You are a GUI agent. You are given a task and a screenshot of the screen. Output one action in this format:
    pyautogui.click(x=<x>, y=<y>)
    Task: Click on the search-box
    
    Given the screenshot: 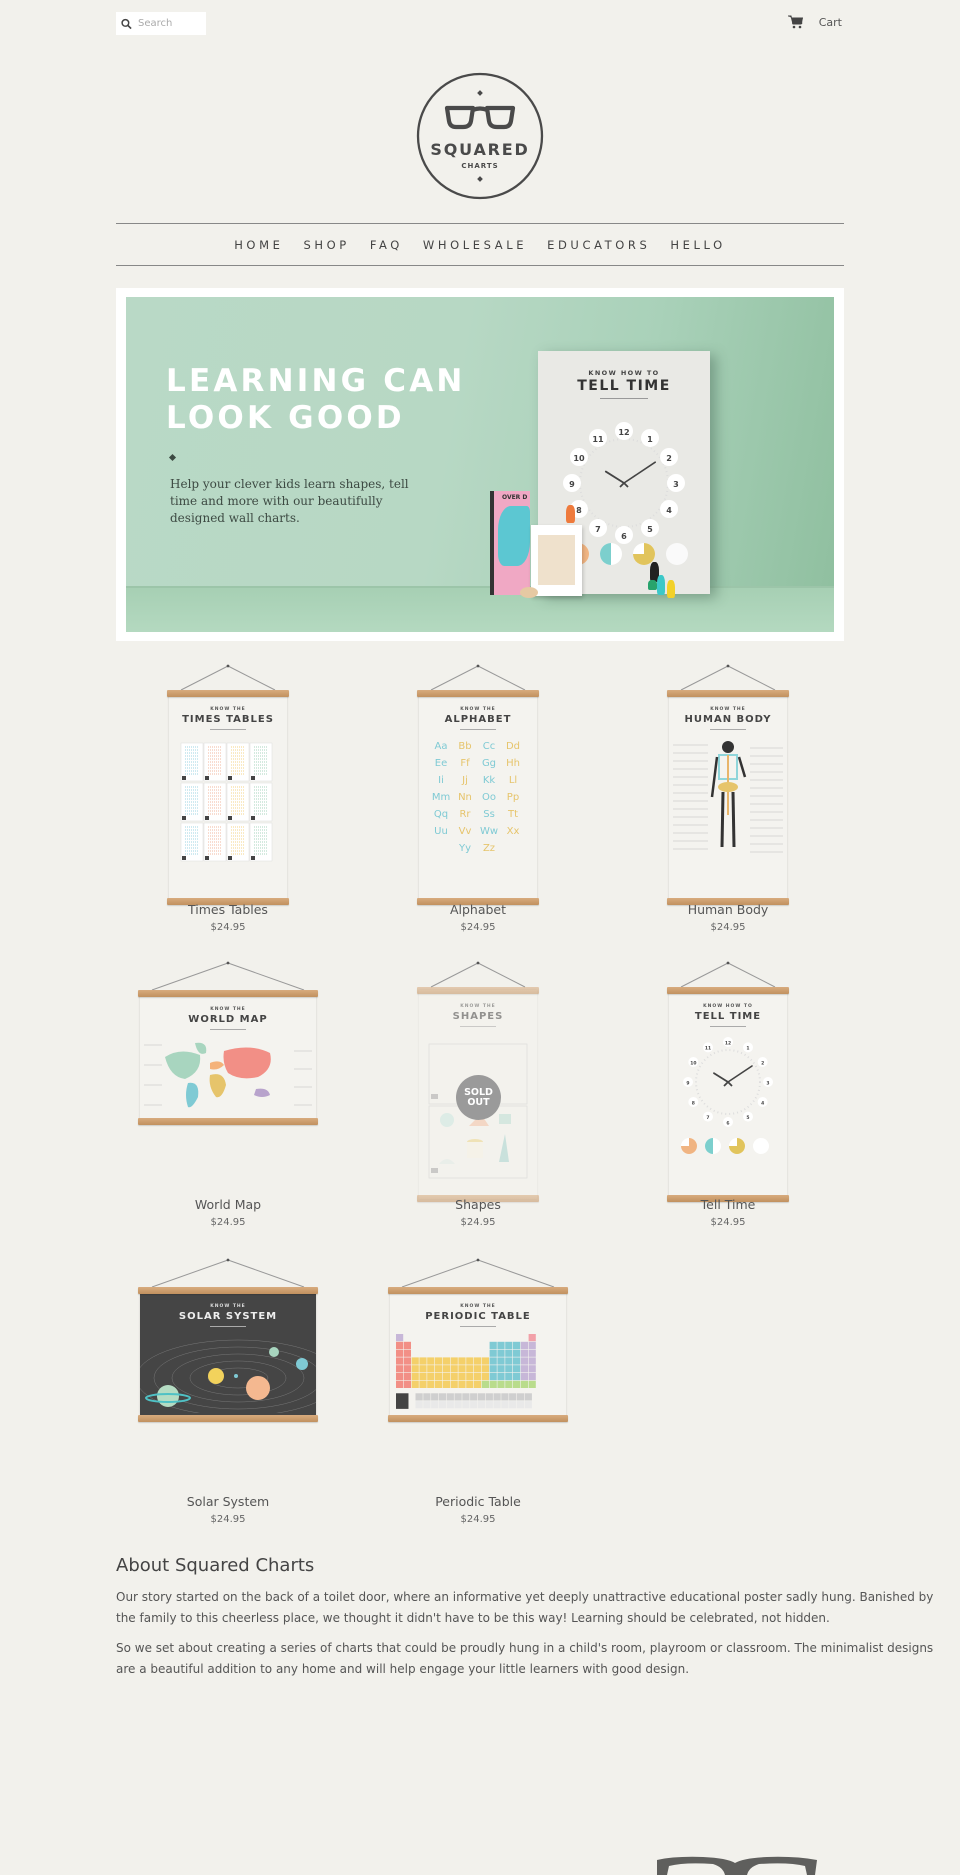 What is the action you would take?
    pyautogui.click(x=161, y=23)
    